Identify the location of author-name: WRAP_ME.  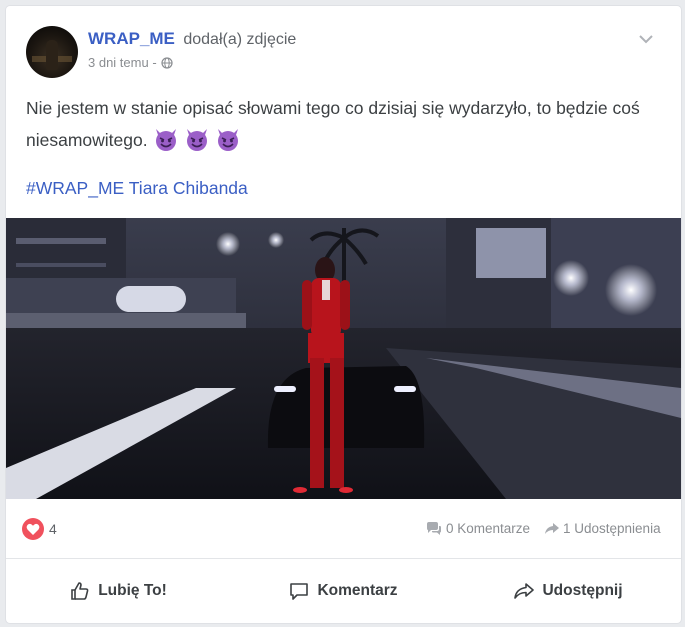
(131, 38).